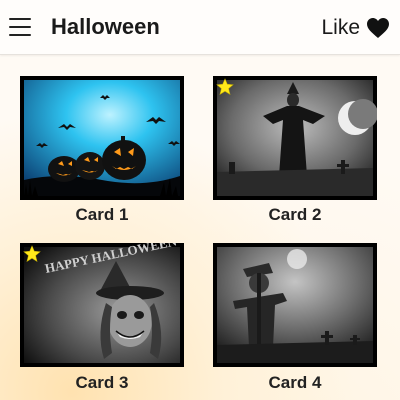  Describe the element at coordinates (102, 214) in the screenshot. I see `card-1-label: Card 1` at that location.